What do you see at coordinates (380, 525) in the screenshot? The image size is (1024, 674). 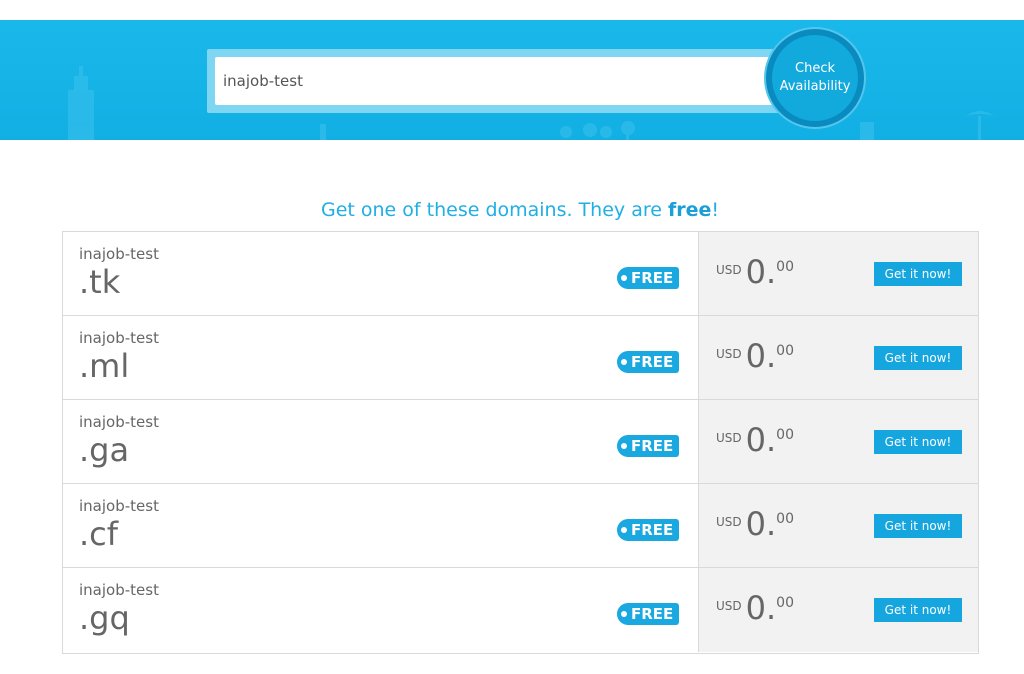 I see `domain-name-cell: inajob-test .cf FREE` at bounding box center [380, 525].